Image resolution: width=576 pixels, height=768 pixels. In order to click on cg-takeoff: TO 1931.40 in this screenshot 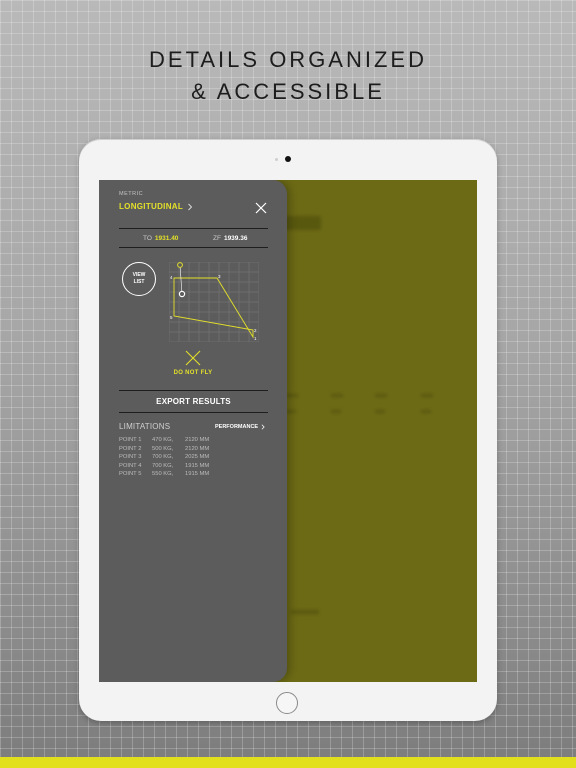, I will do `click(160, 238)`.